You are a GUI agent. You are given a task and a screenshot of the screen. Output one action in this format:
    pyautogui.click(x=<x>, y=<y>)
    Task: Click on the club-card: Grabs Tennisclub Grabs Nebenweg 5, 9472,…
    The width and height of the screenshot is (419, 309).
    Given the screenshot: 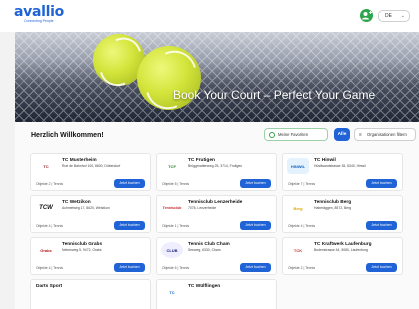 What is the action you would take?
    pyautogui.click(x=90, y=256)
    